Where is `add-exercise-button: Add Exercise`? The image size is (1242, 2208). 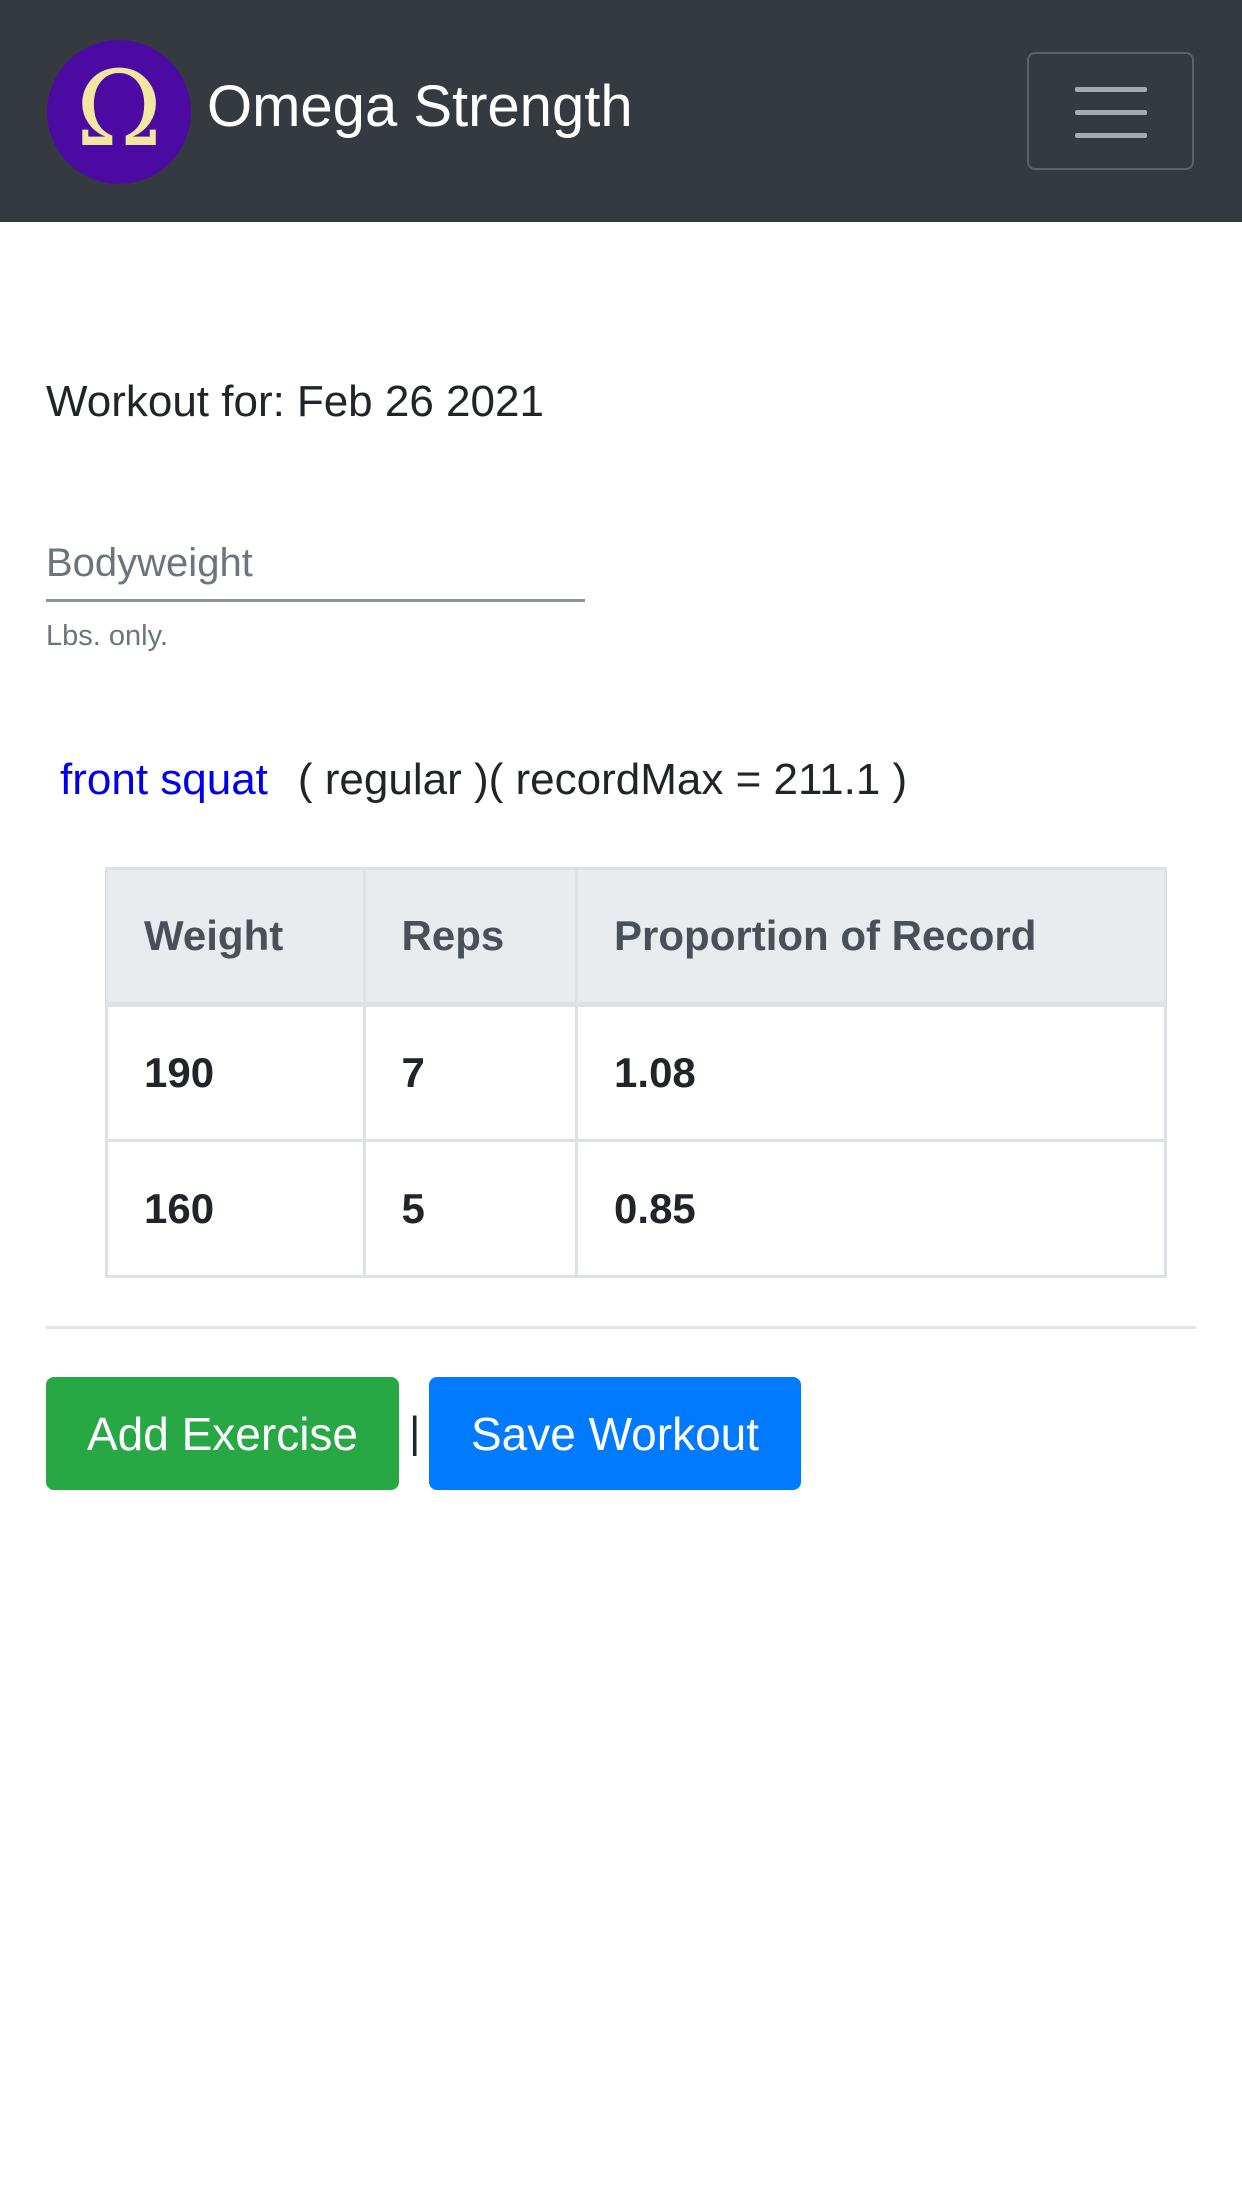
add-exercise-button: Add Exercise is located at coordinates (222, 1433).